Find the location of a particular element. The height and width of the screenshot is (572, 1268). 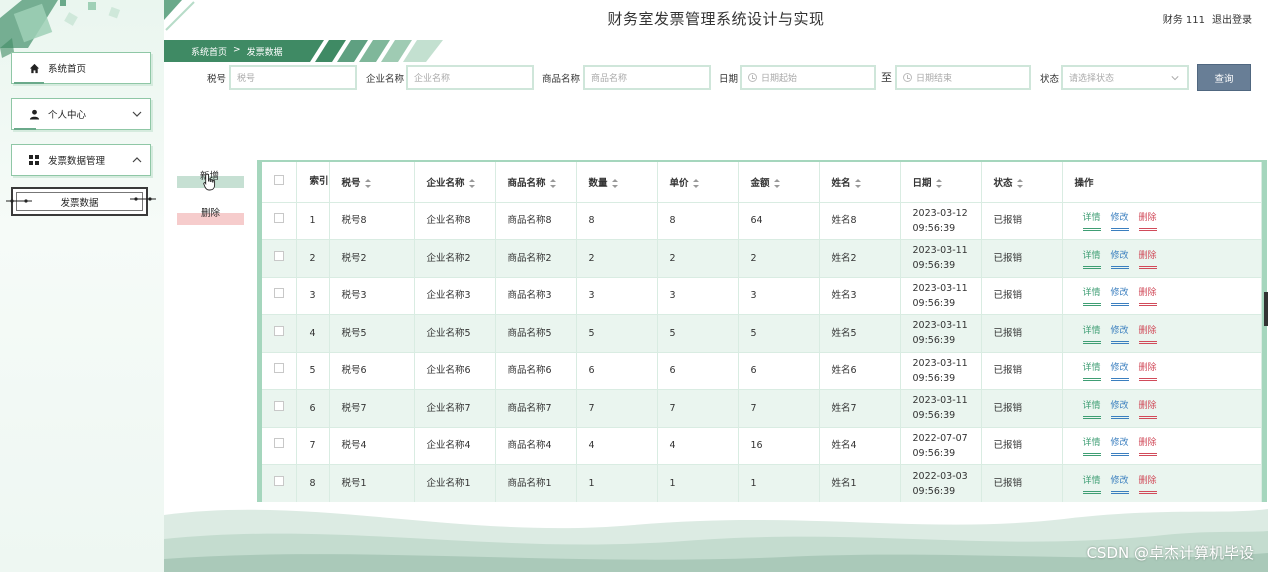

col-qty: 数量 is located at coordinates (617, 182).